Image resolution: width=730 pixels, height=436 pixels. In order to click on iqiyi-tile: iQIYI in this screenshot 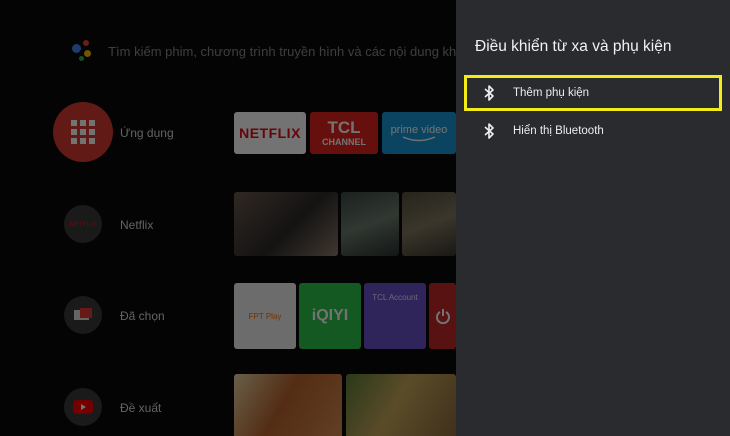, I will do `click(330, 316)`.